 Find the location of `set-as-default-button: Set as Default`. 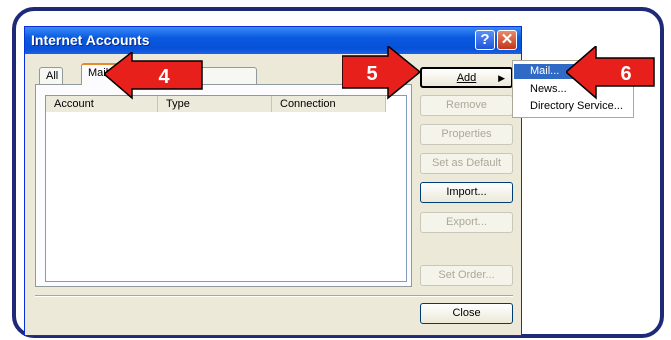

set-as-default-button: Set as Default is located at coordinates (466, 163).